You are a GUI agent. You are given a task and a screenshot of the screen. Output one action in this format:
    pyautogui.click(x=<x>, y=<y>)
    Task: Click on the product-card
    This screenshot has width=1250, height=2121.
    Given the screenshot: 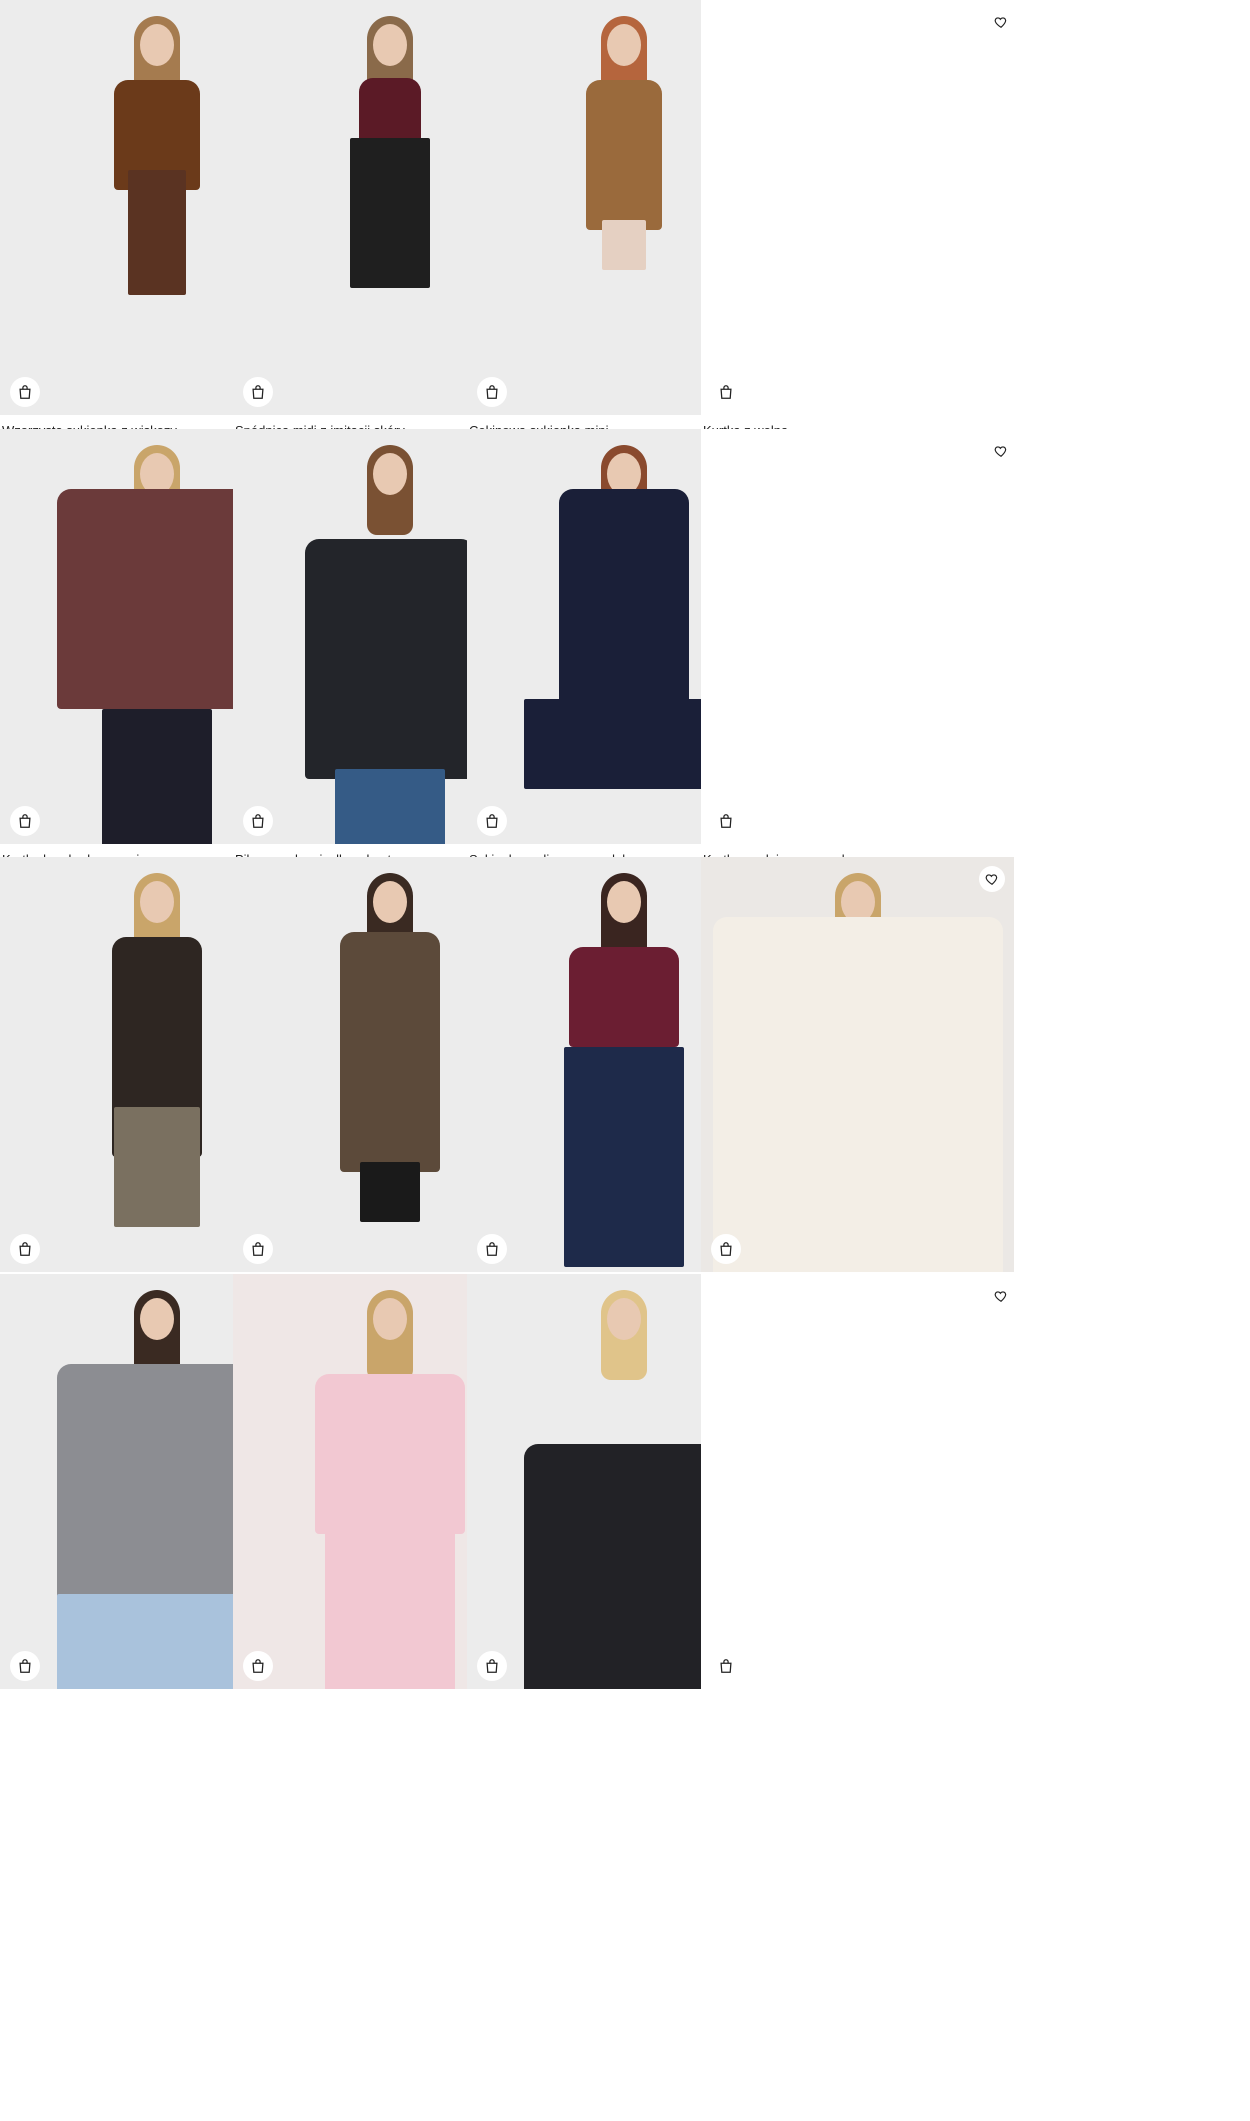 What is the action you would take?
    pyautogui.click(x=857, y=1481)
    